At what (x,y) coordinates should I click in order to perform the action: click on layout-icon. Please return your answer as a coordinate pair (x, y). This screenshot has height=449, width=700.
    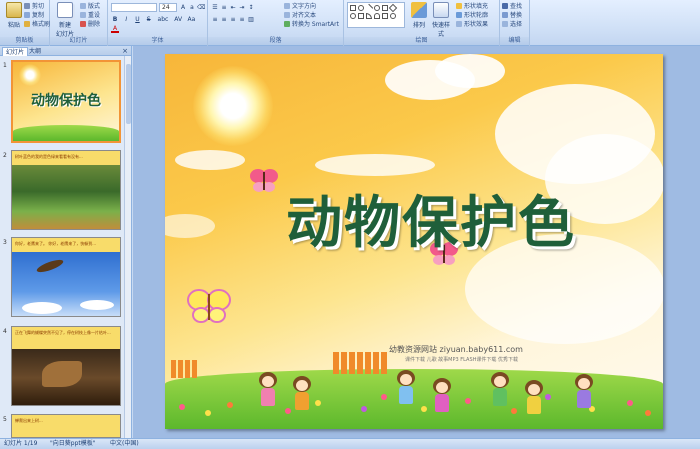
    Looking at the image, I should click on (83, 6).